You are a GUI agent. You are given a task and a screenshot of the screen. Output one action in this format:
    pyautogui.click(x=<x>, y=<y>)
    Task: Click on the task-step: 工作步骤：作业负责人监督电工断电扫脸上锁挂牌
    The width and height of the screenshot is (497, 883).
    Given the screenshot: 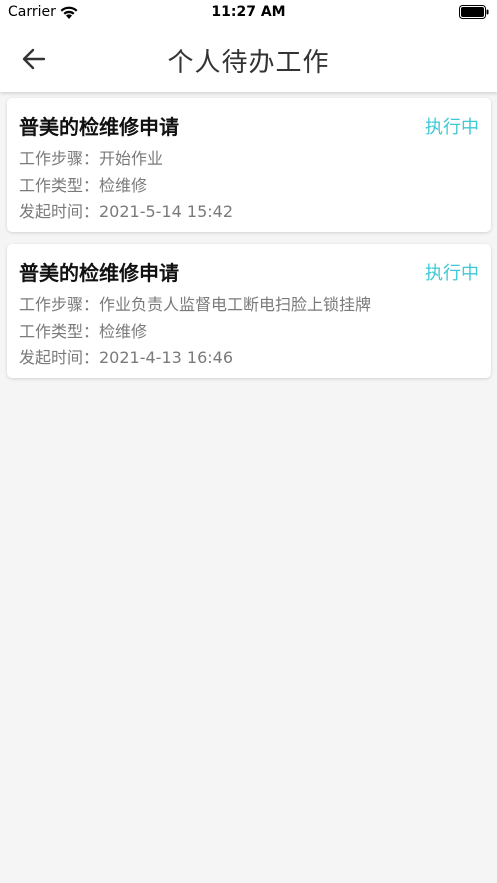 What is the action you would take?
    pyautogui.click(x=195, y=304)
    